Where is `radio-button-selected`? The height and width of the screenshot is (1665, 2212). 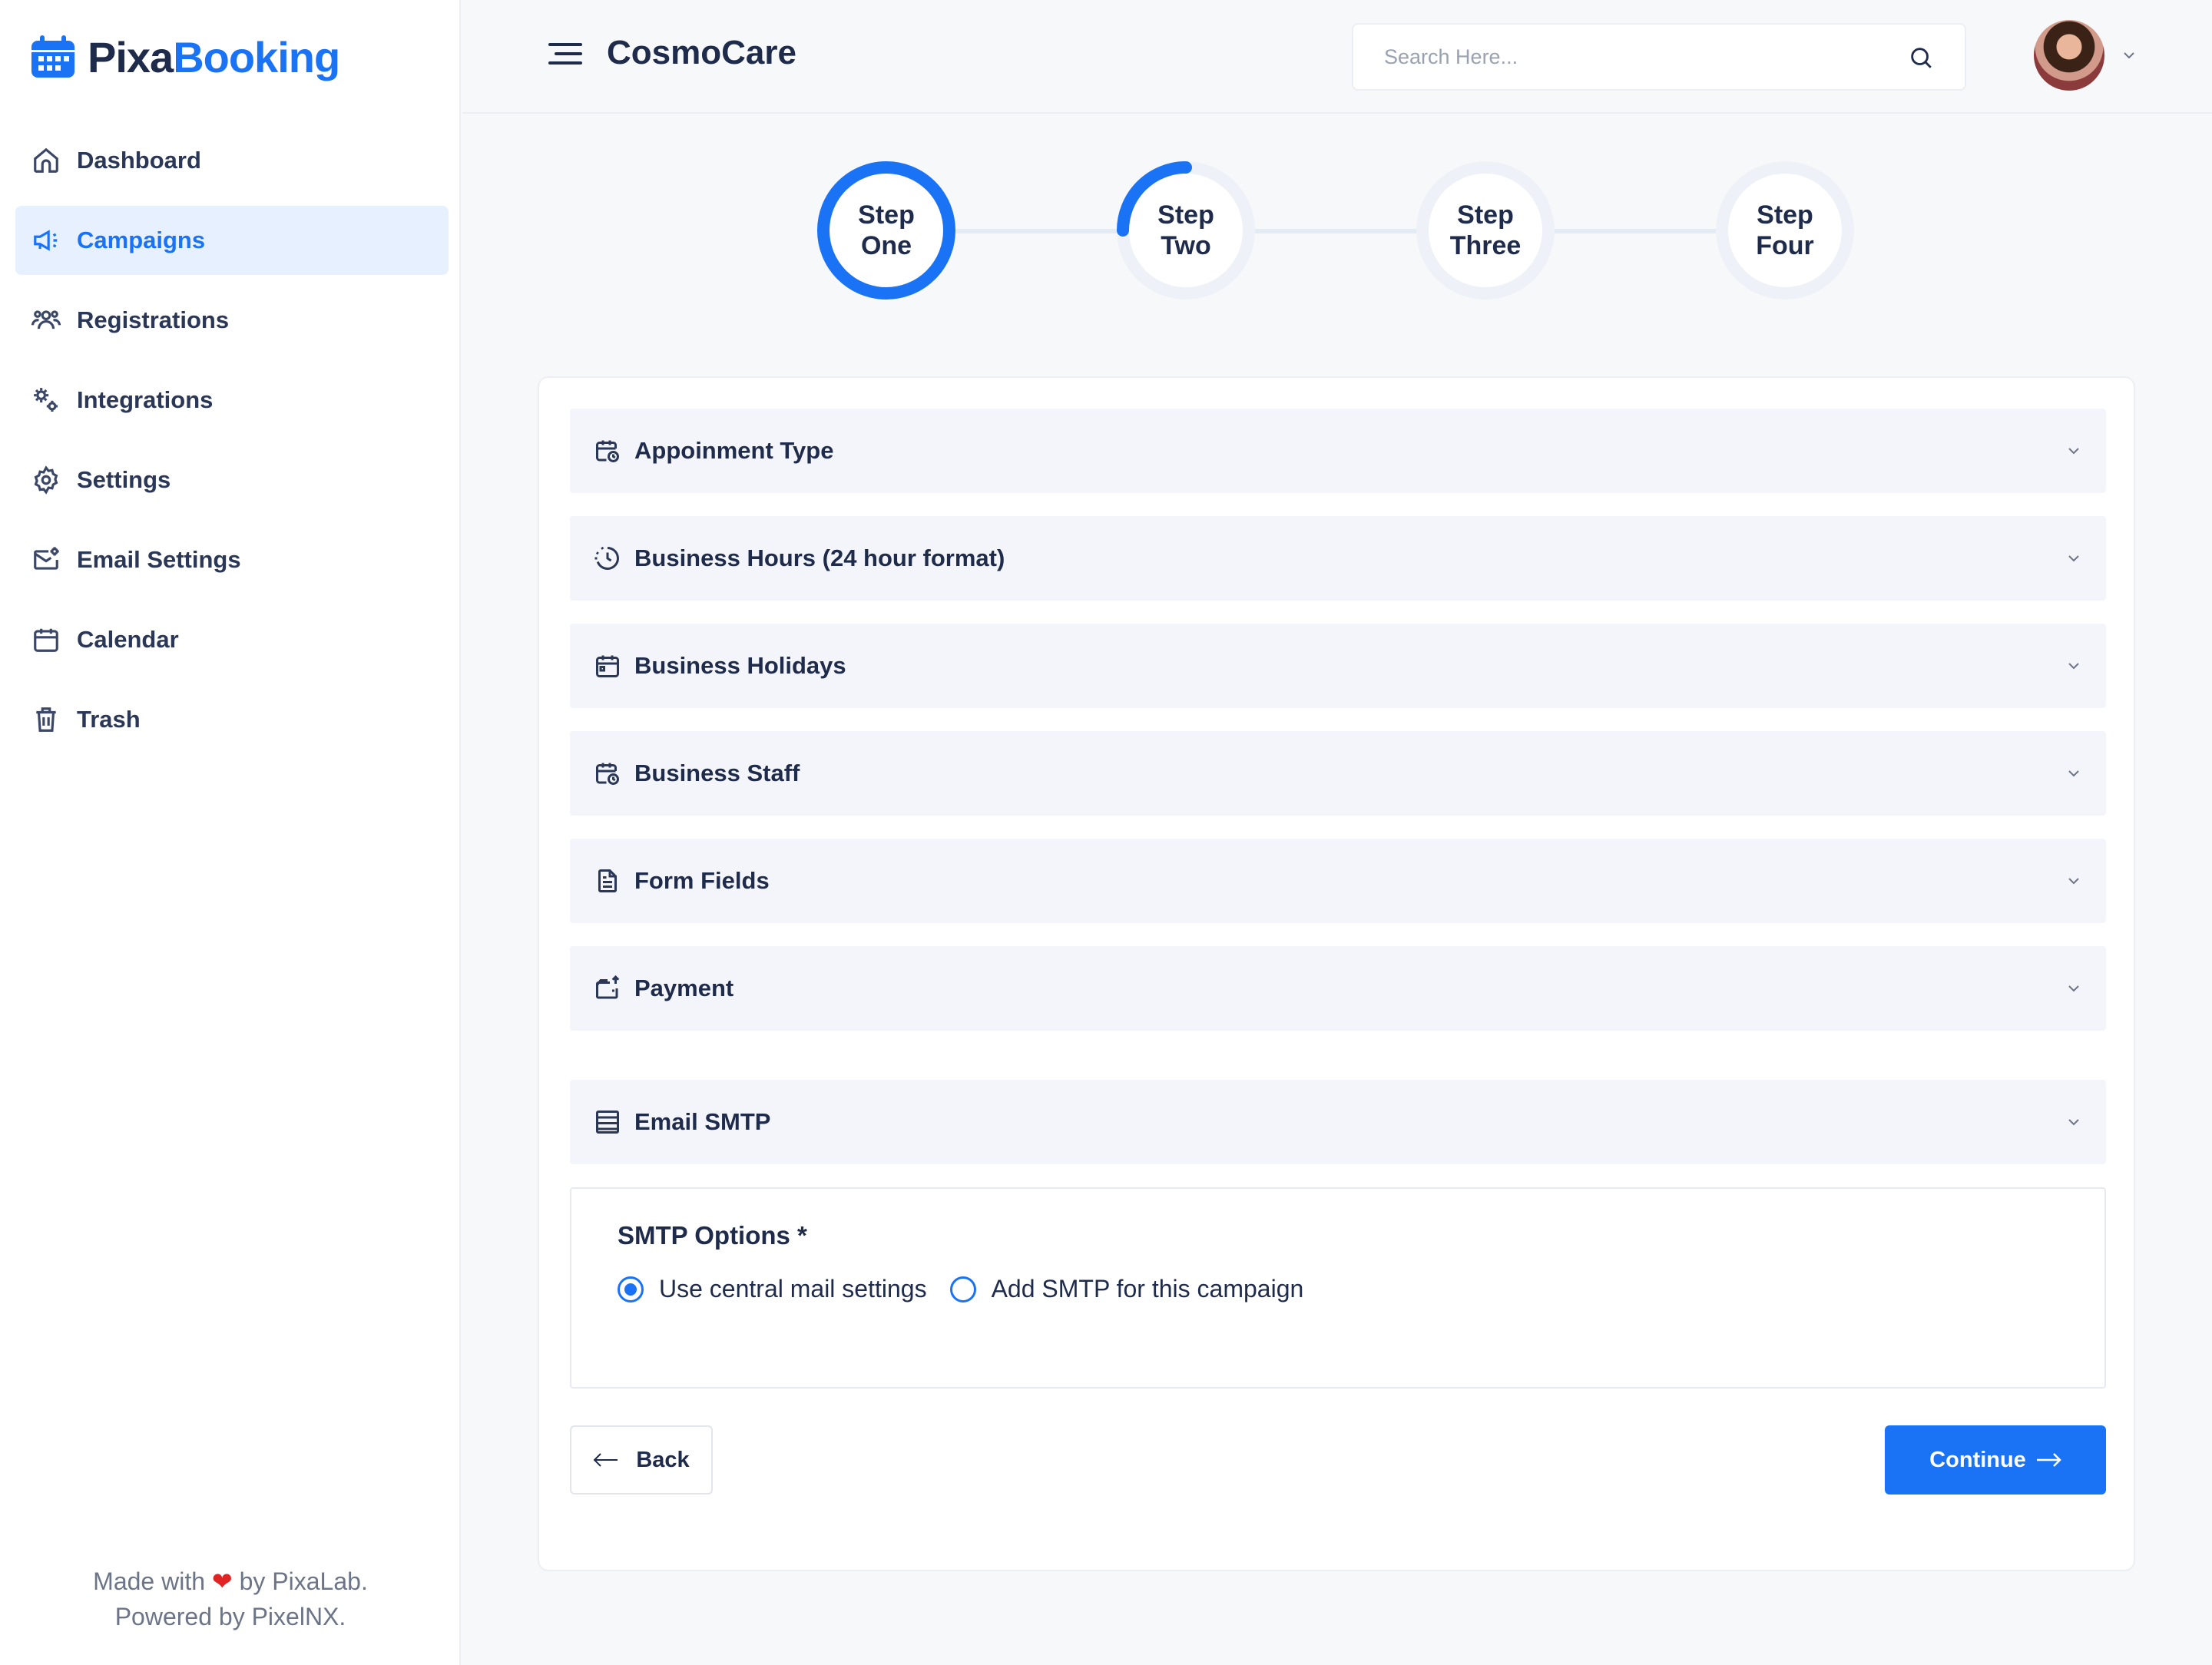 radio-button-selected is located at coordinates (631, 1289).